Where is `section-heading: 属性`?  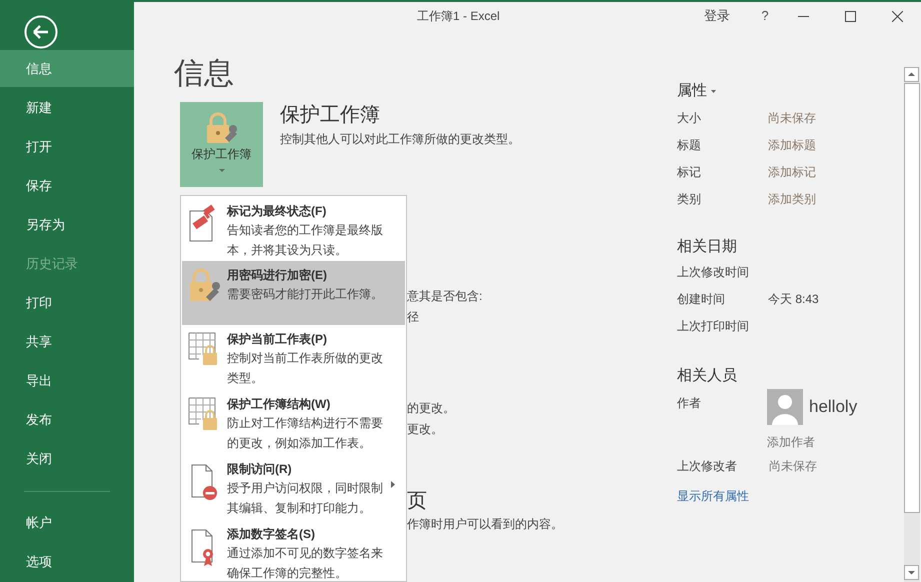
section-heading: 属性 is located at coordinates (692, 91).